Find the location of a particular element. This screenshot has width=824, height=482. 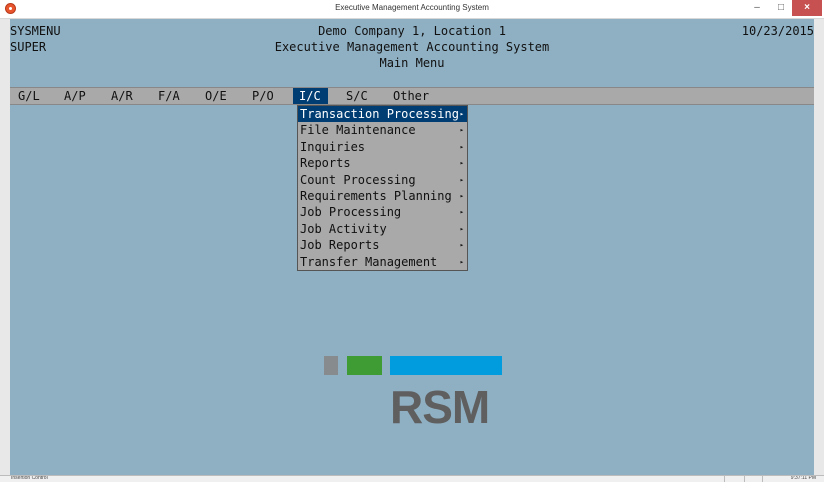

menu-item-file-maintenance: File Maintenance ▸ is located at coordinates (382, 130).